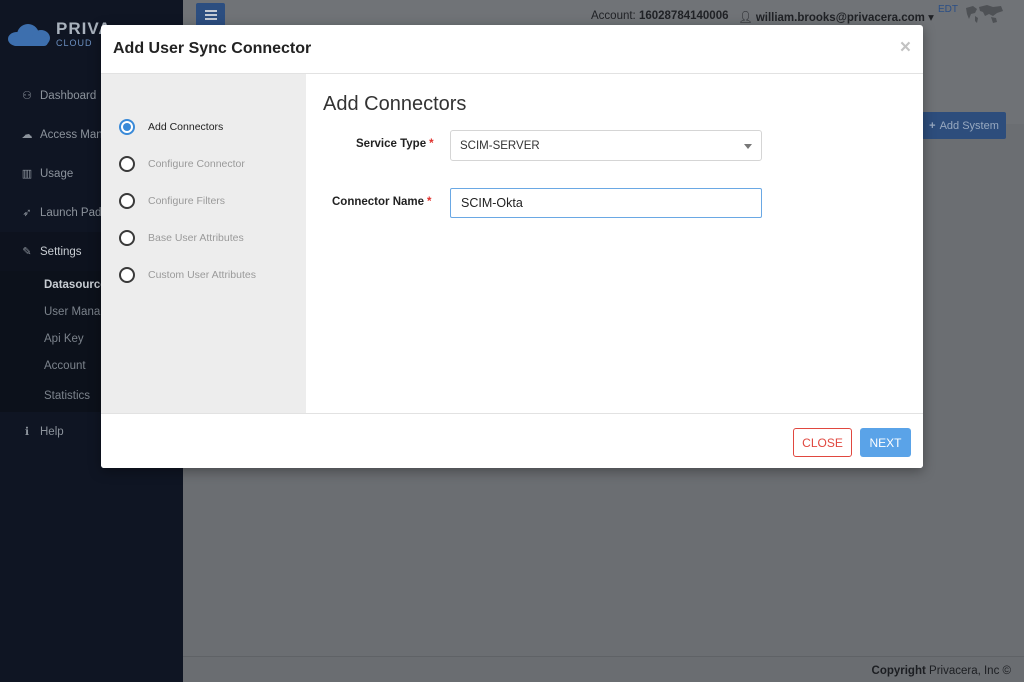 The height and width of the screenshot is (682, 1024). Describe the element at coordinates (61, 251) in the screenshot. I see `sidebar-item-label: Settings` at that location.